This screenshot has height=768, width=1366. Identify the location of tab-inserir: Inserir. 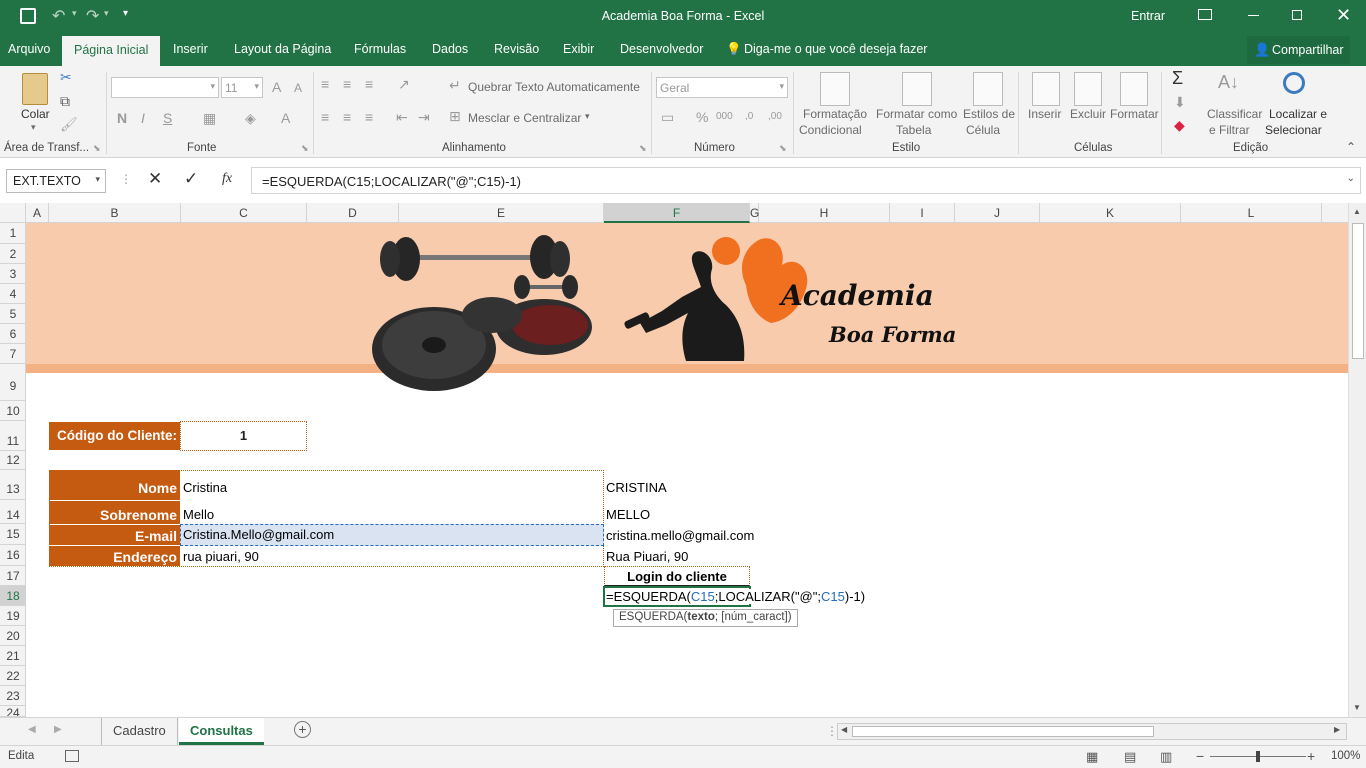
(190, 49).